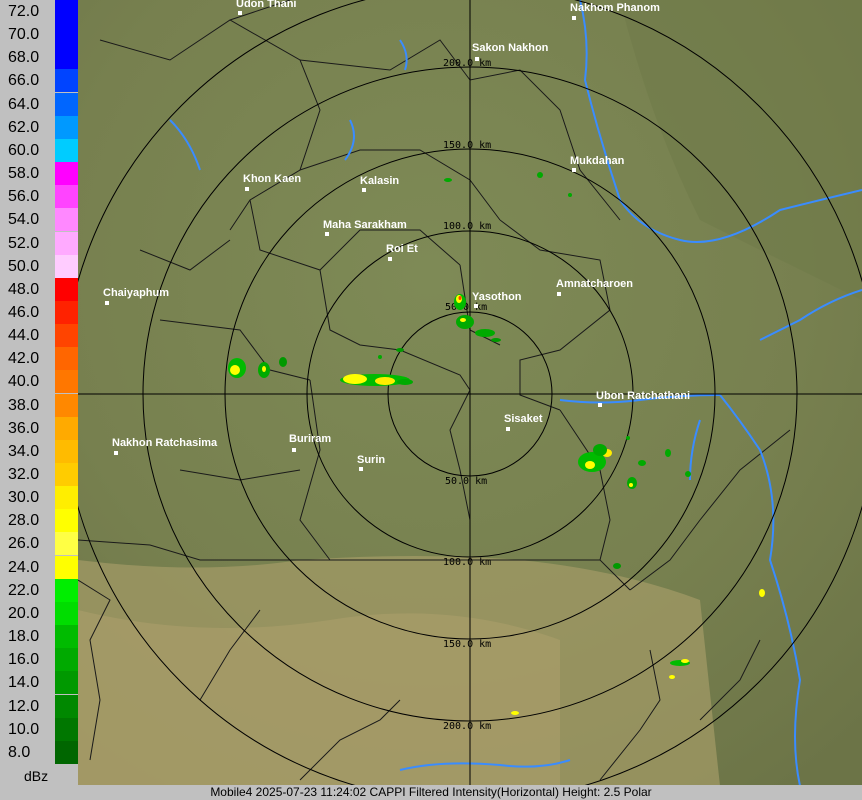 The width and height of the screenshot is (862, 800). Describe the element at coordinates (24, 637) in the screenshot. I see `legend-label: 18.0` at that location.